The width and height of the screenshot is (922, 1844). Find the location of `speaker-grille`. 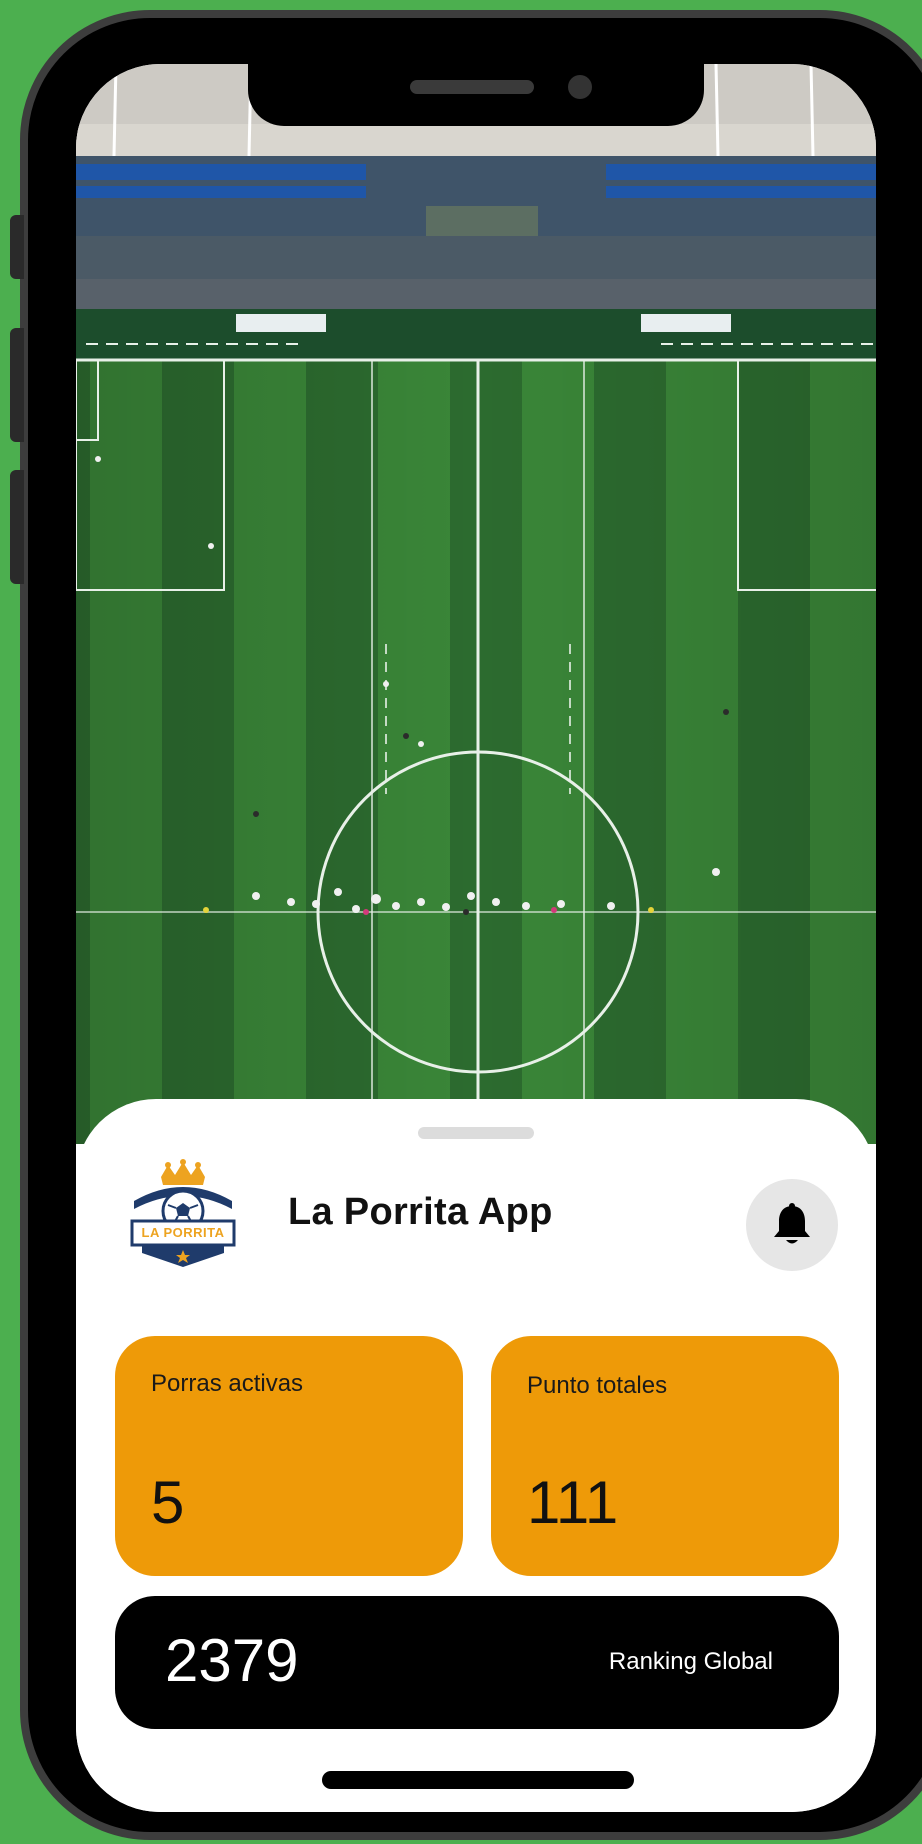

speaker-grille is located at coordinates (472, 87).